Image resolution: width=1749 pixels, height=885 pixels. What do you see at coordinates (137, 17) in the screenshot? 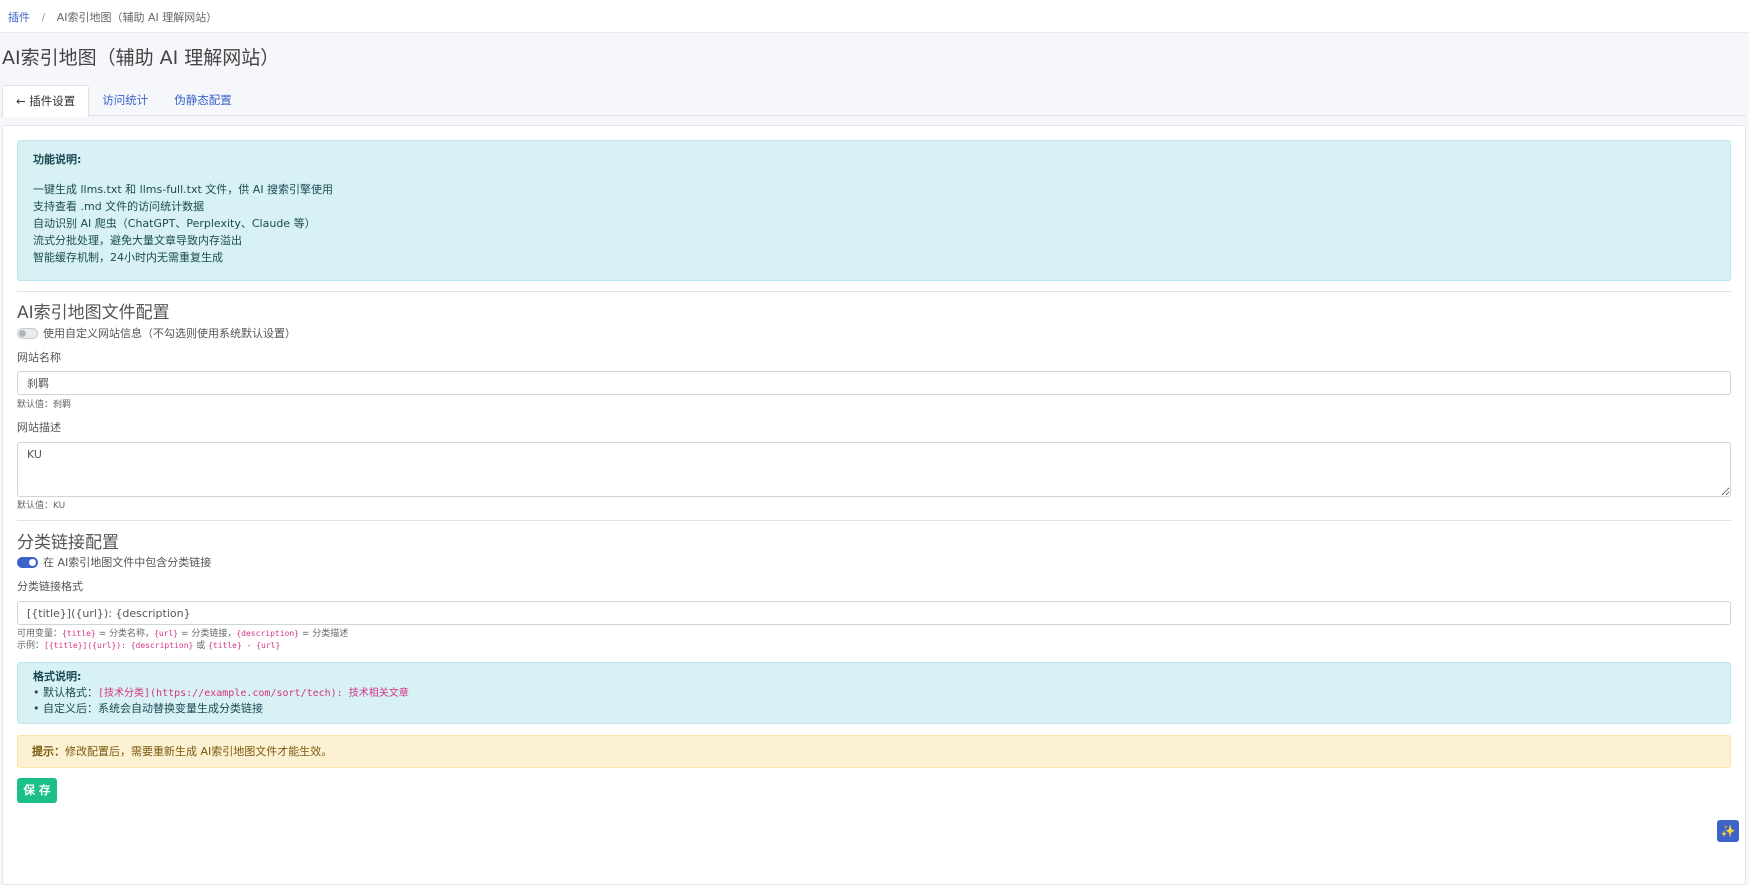
I see `breadcrumb-current: AI索引地图（辅助 AI 理解网站）` at bounding box center [137, 17].